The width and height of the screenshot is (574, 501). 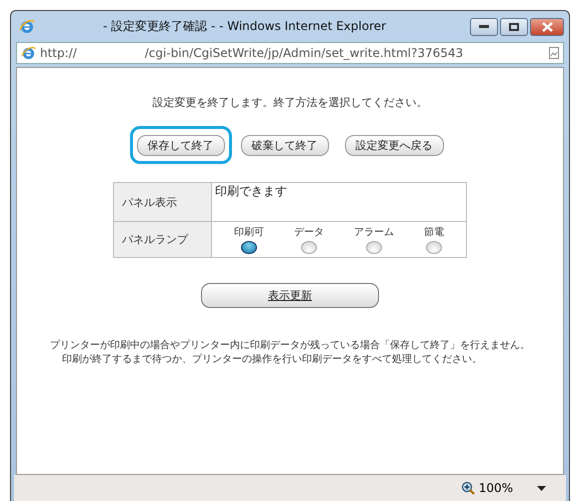 I want to click on note-text: プリンターが印刷中の場合やプリンター内に印刷データが残っている場合「保存して終了」を行えません。, so click(x=290, y=345).